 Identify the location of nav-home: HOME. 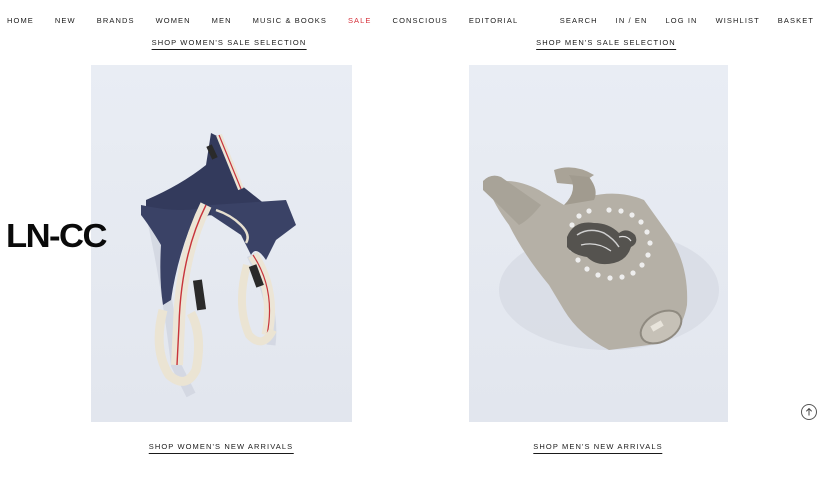
(20, 20).